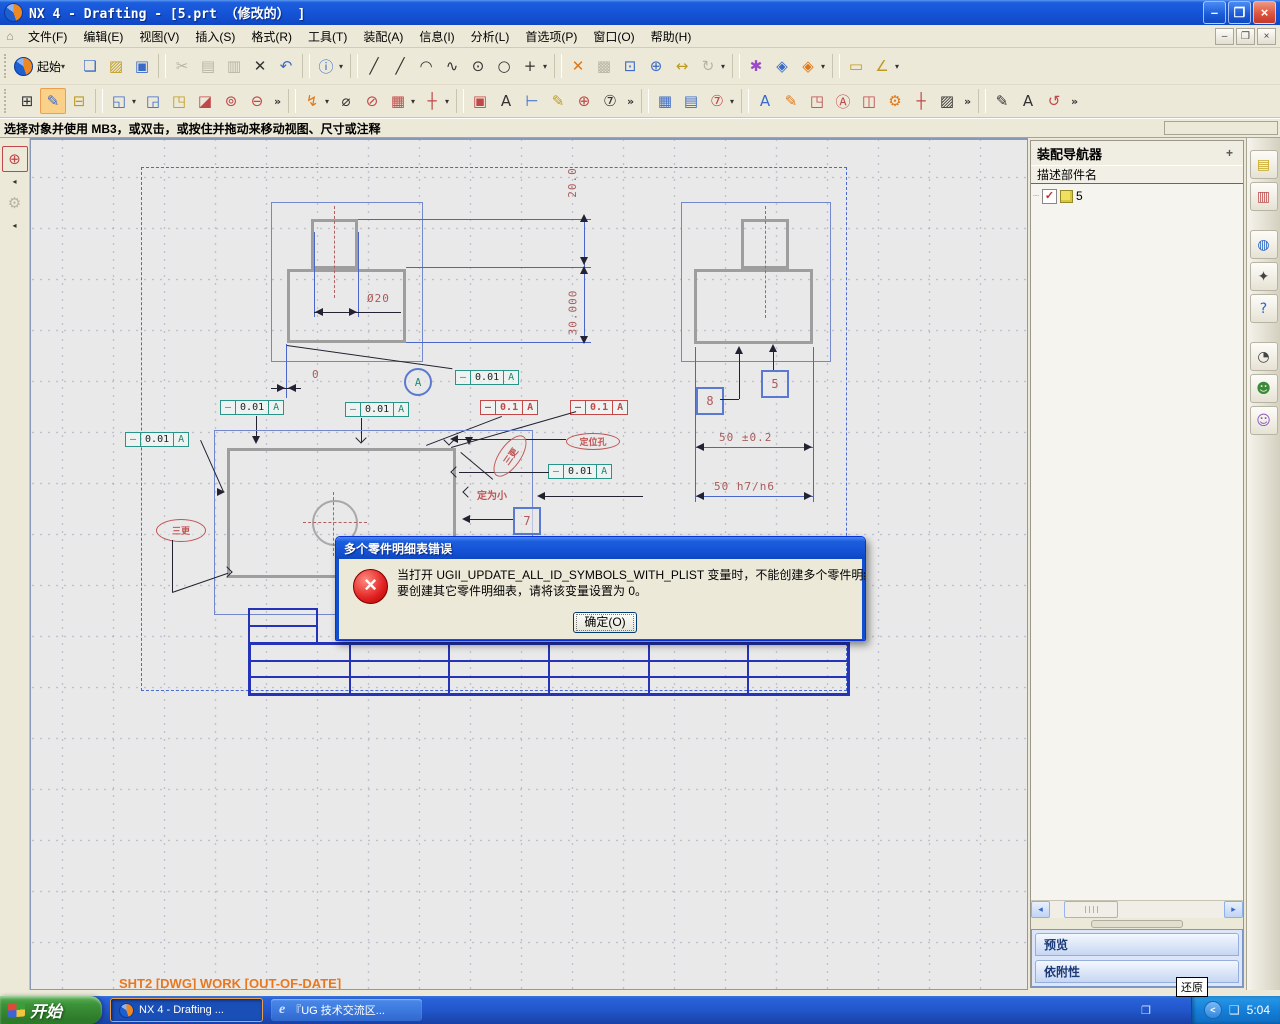  What do you see at coordinates (656, 66) in the screenshot?
I see `zoom-in-out-button: ⊕` at bounding box center [656, 66].